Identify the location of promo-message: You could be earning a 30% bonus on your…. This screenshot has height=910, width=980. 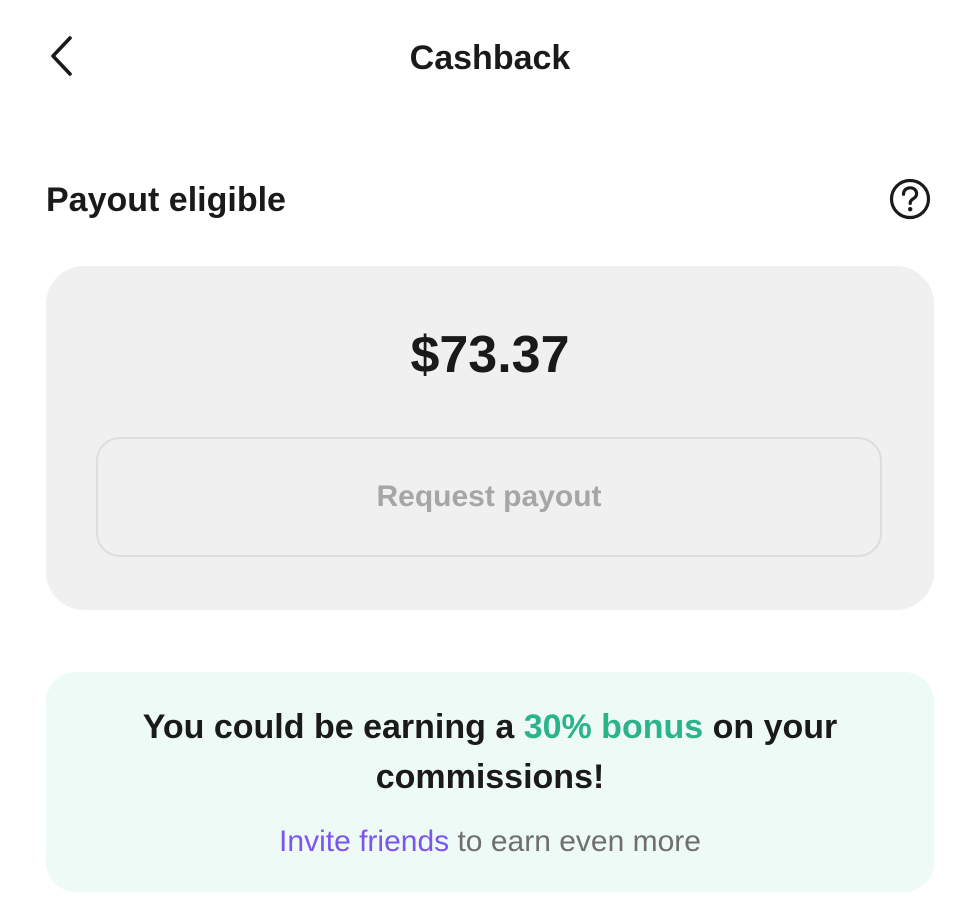
(490, 752).